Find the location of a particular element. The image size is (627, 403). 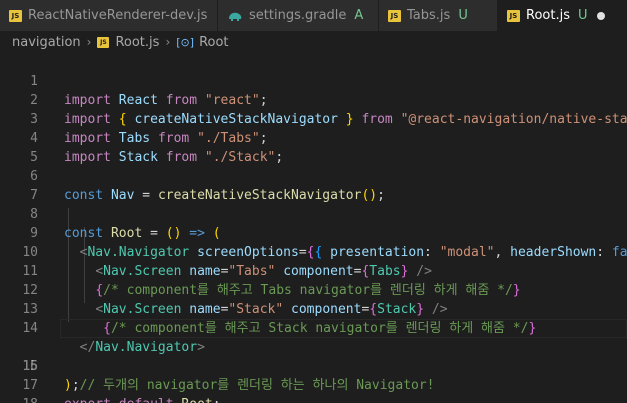

current-line-highlight is located at coordinates (343, 328).